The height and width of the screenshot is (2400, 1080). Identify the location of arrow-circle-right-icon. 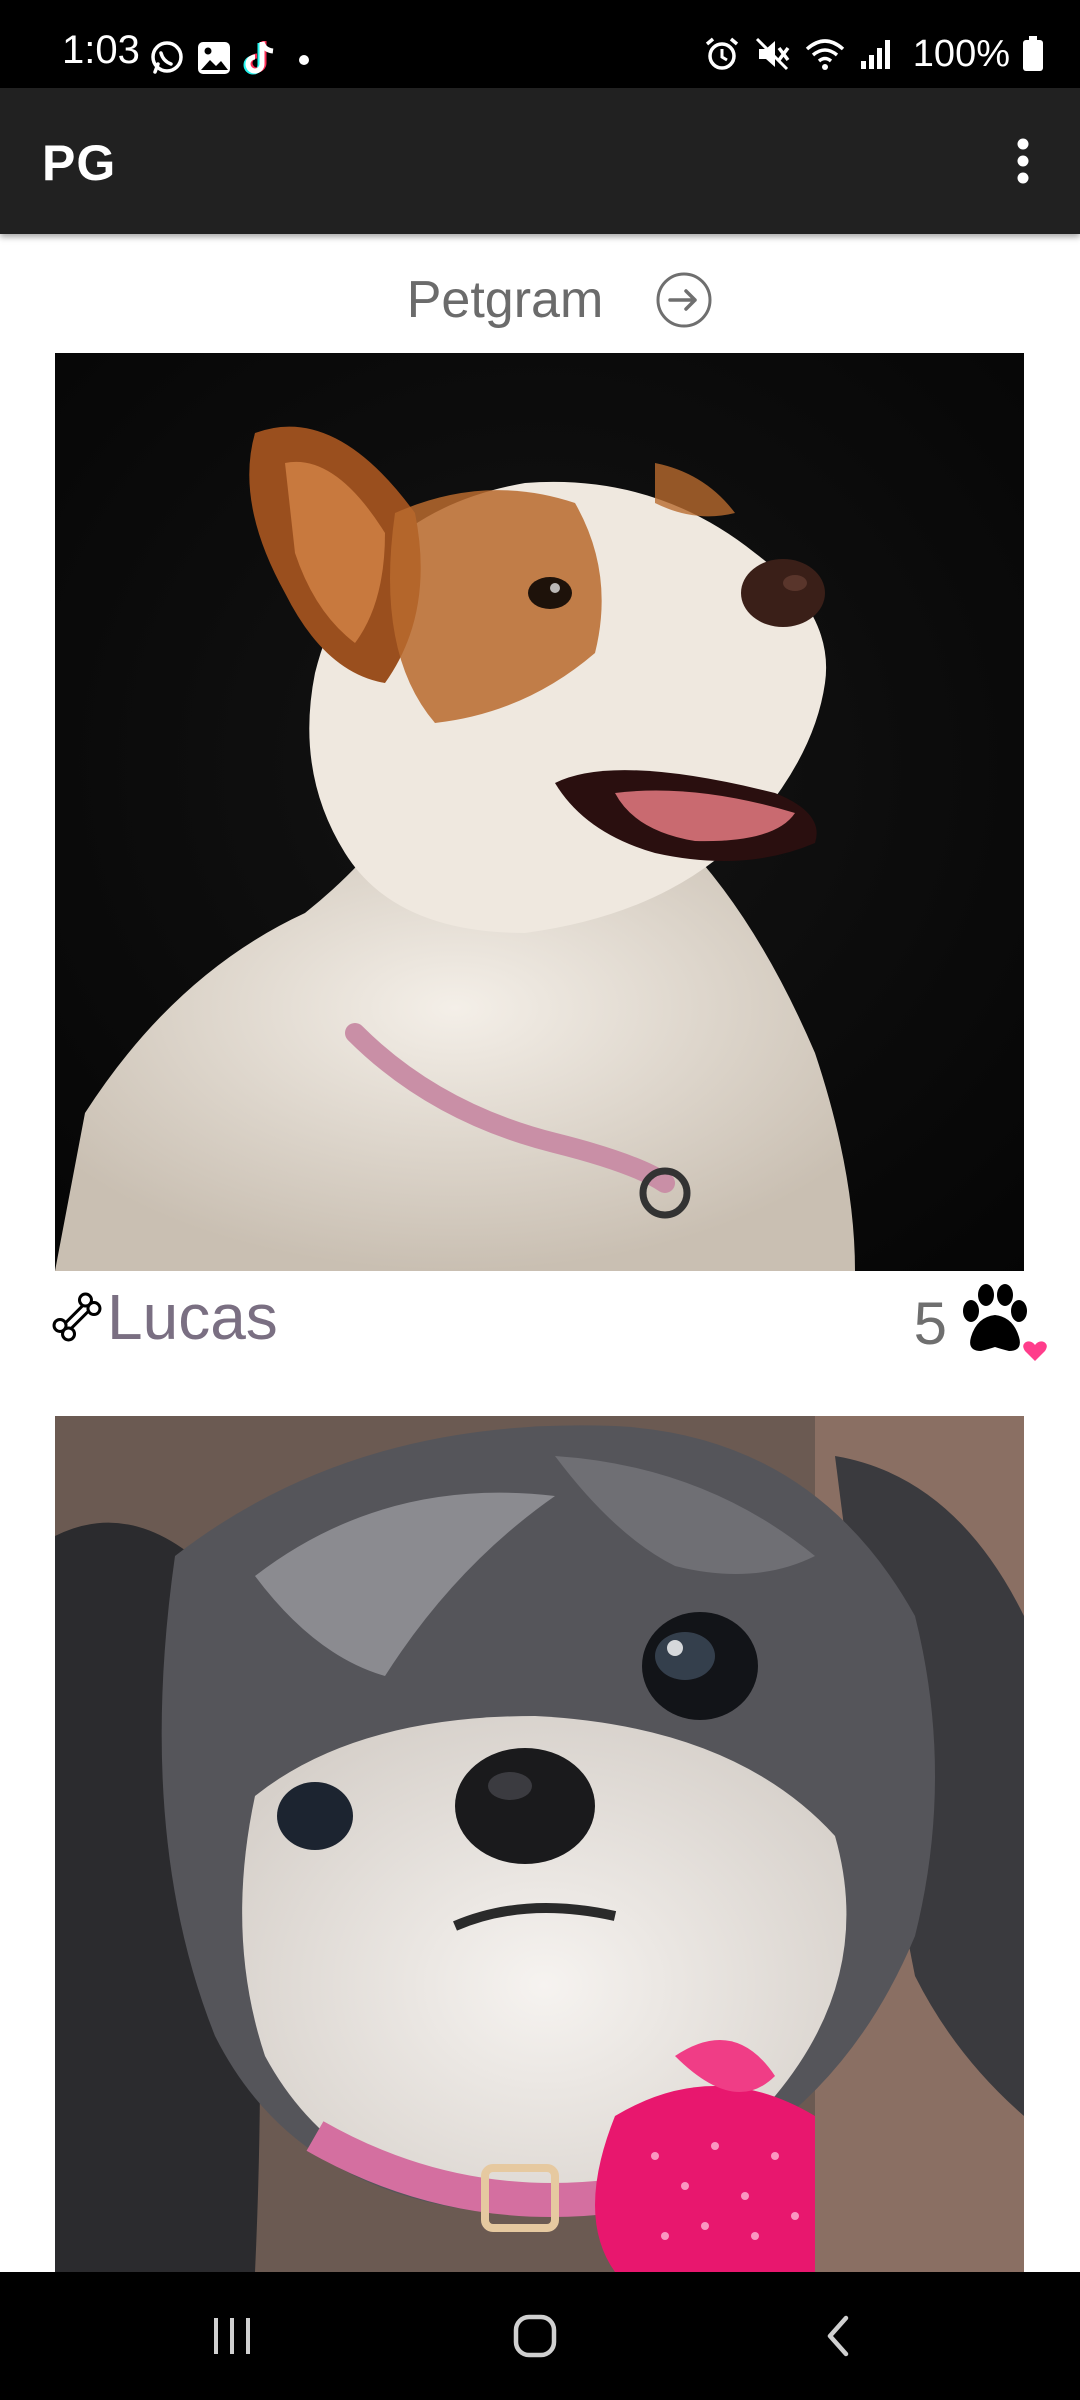
(684, 300).